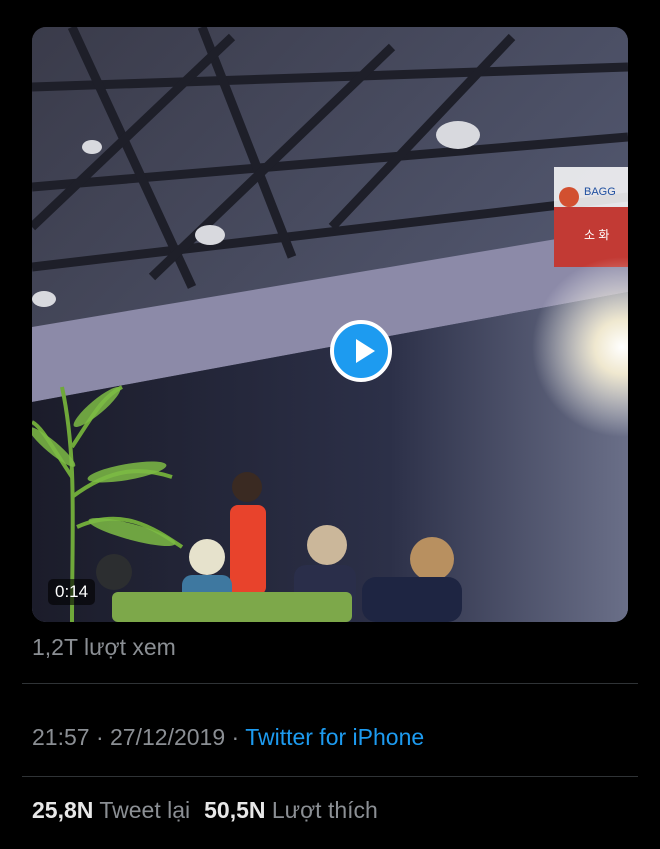 The width and height of the screenshot is (660, 849). Describe the element at coordinates (365, 351) in the screenshot. I see `play-icon` at that location.